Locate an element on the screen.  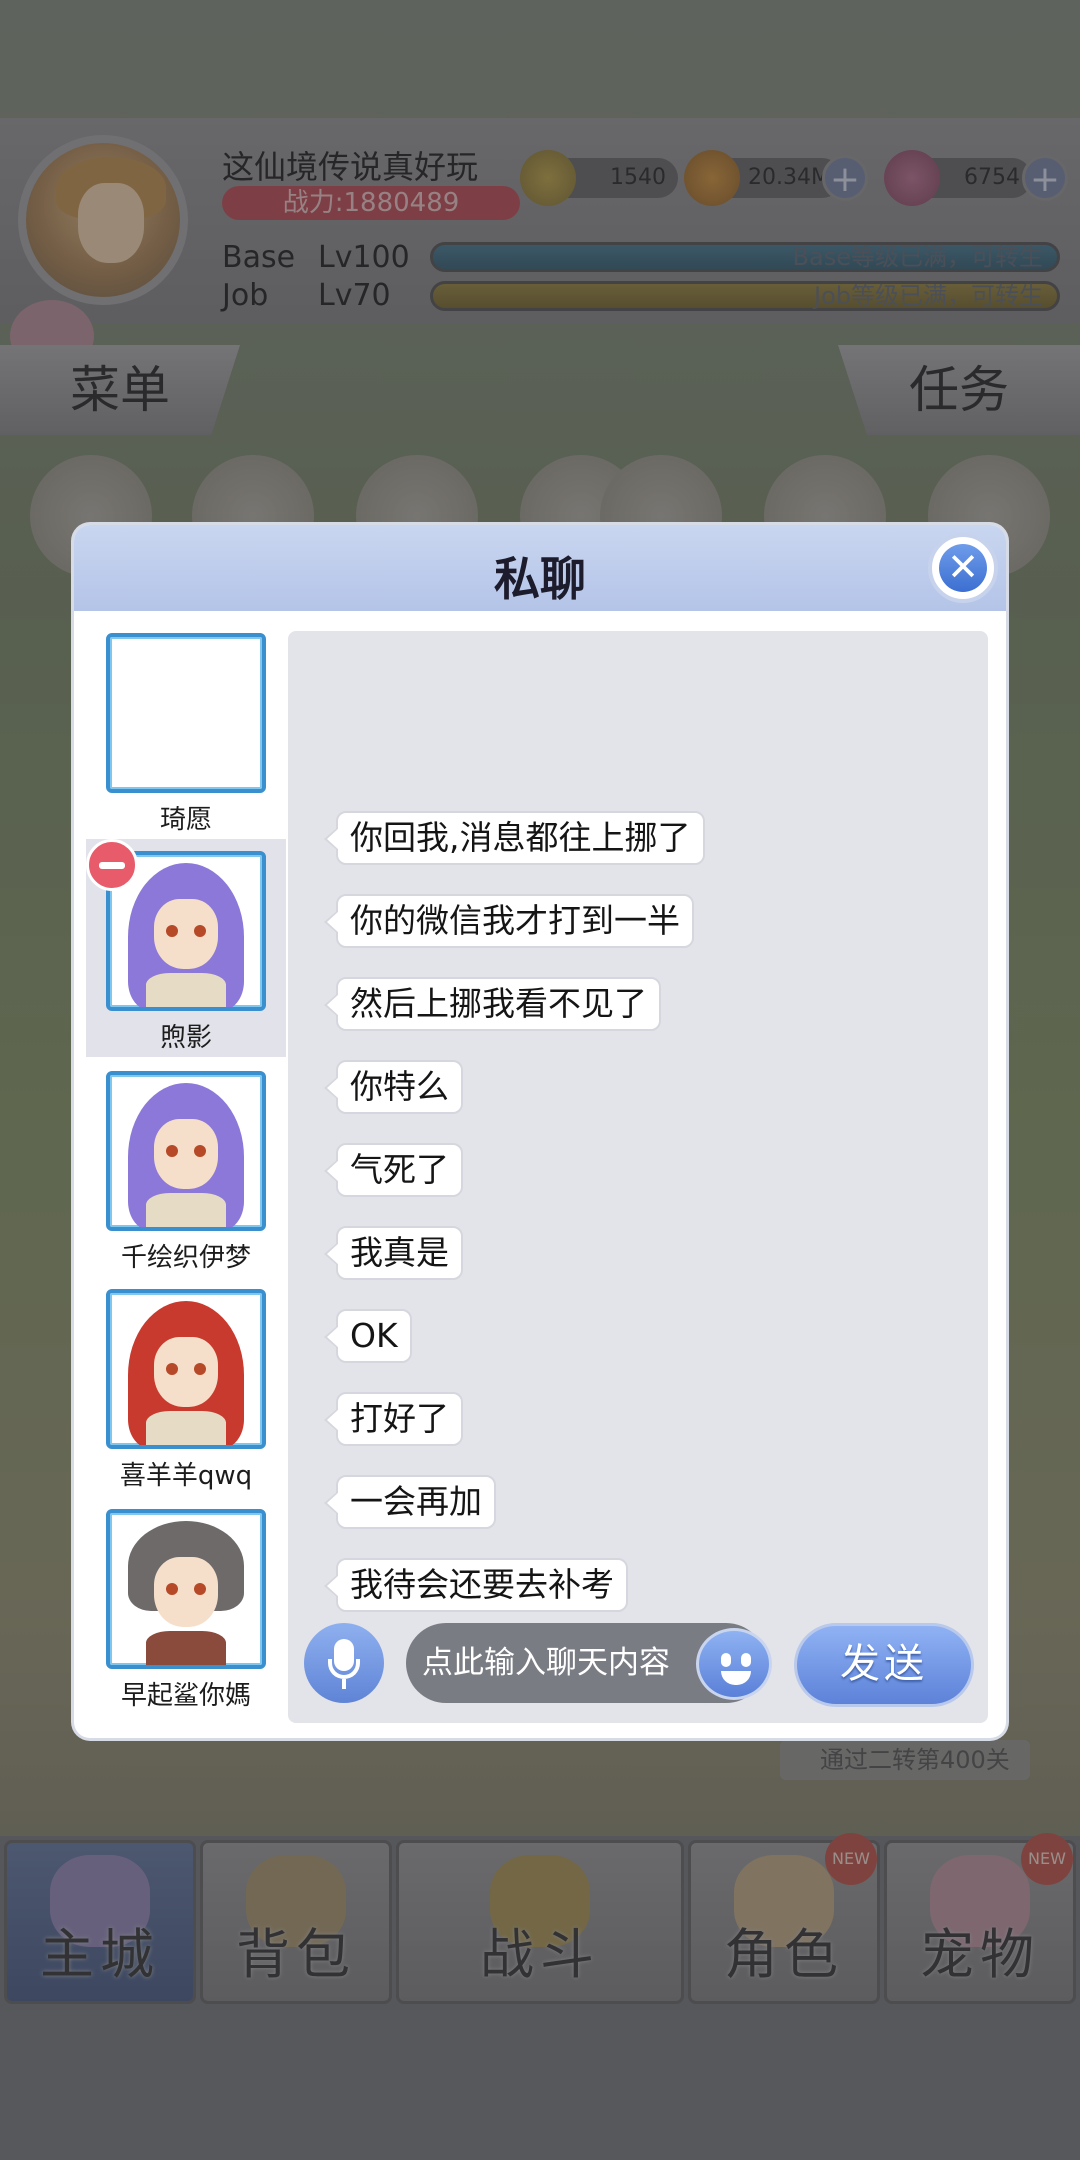
chat-message: 我真是 is located at coordinates (393, 1253).